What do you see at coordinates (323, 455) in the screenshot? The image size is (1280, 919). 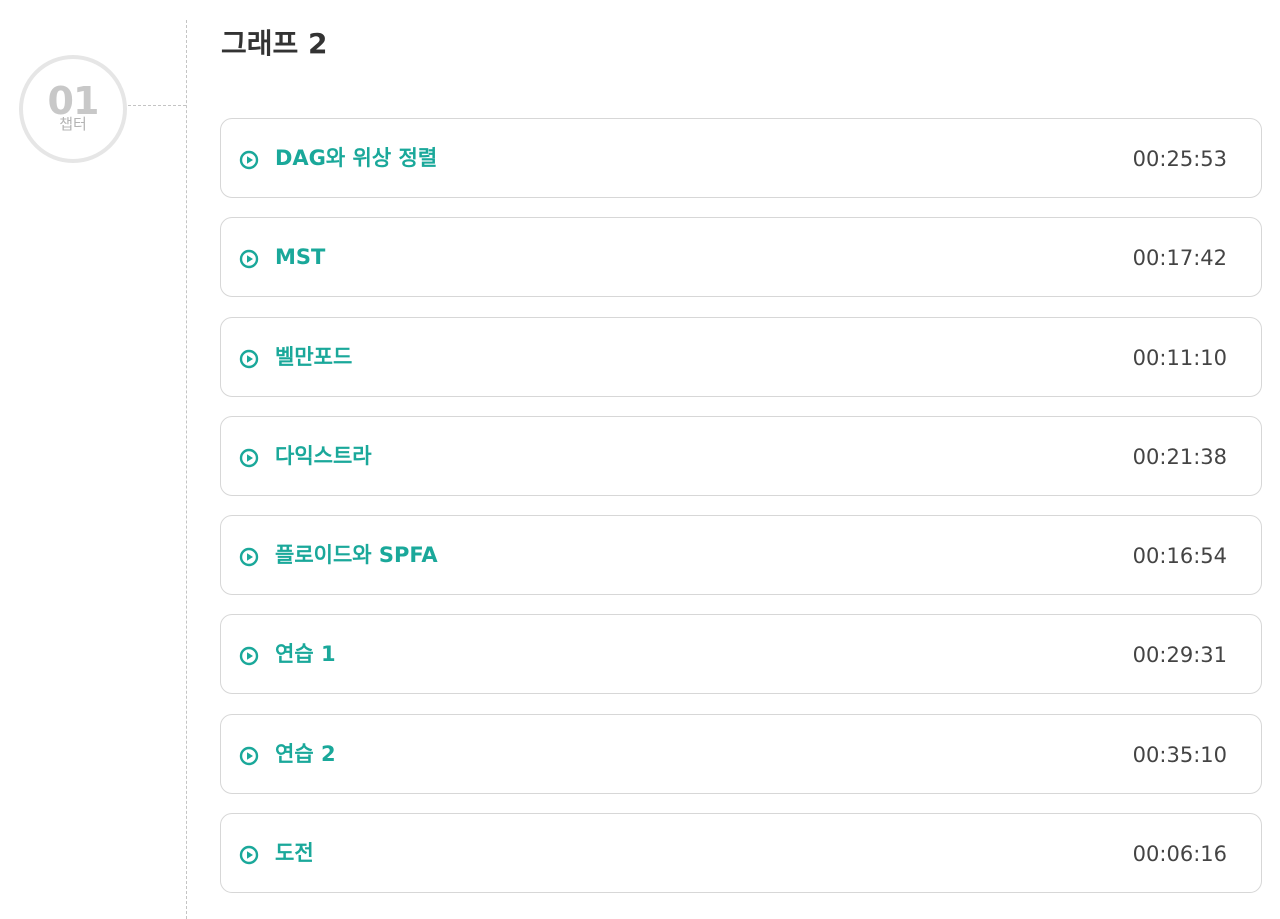 I see `lesson-title: 다익스트라` at bounding box center [323, 455].